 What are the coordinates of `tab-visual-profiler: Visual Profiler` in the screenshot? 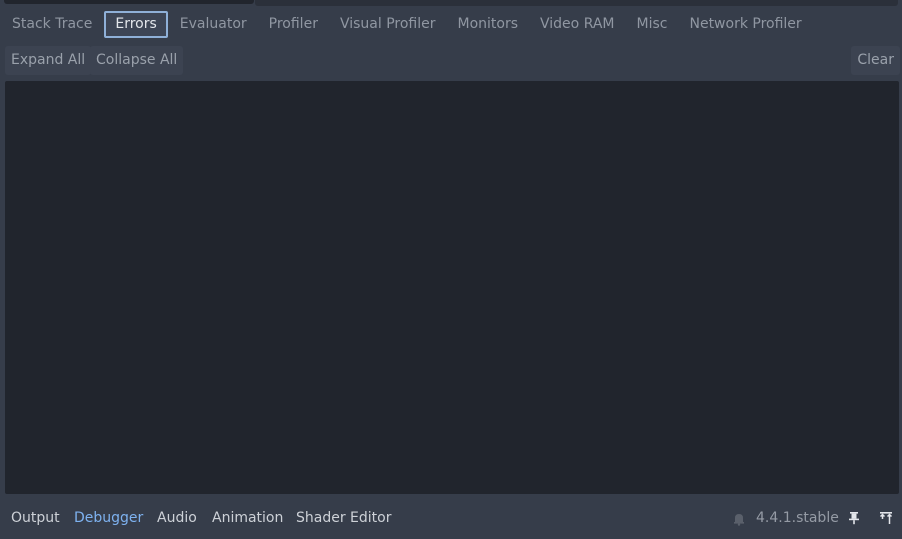 It's located at (388, 24).